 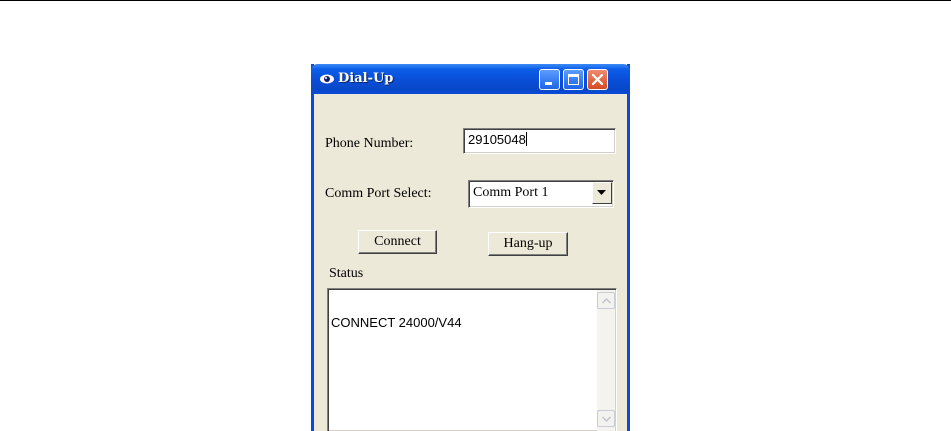 I want to click on scroll-down-button, so click(x=606, y=418).